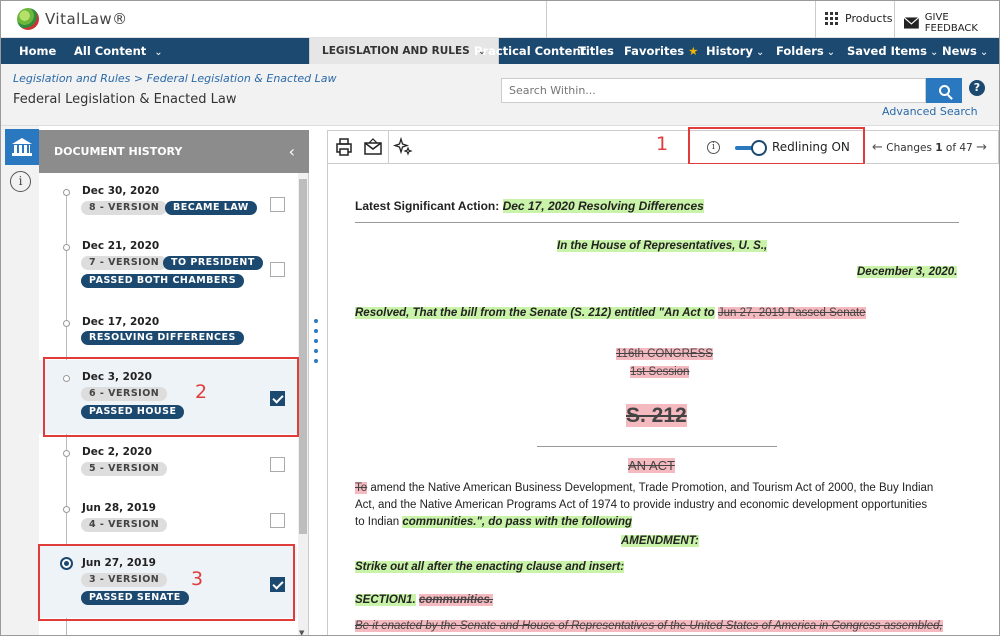 The width and height of the screenshot is (1000, 636). I want to click on sparkle-icon, so click(403, 147).